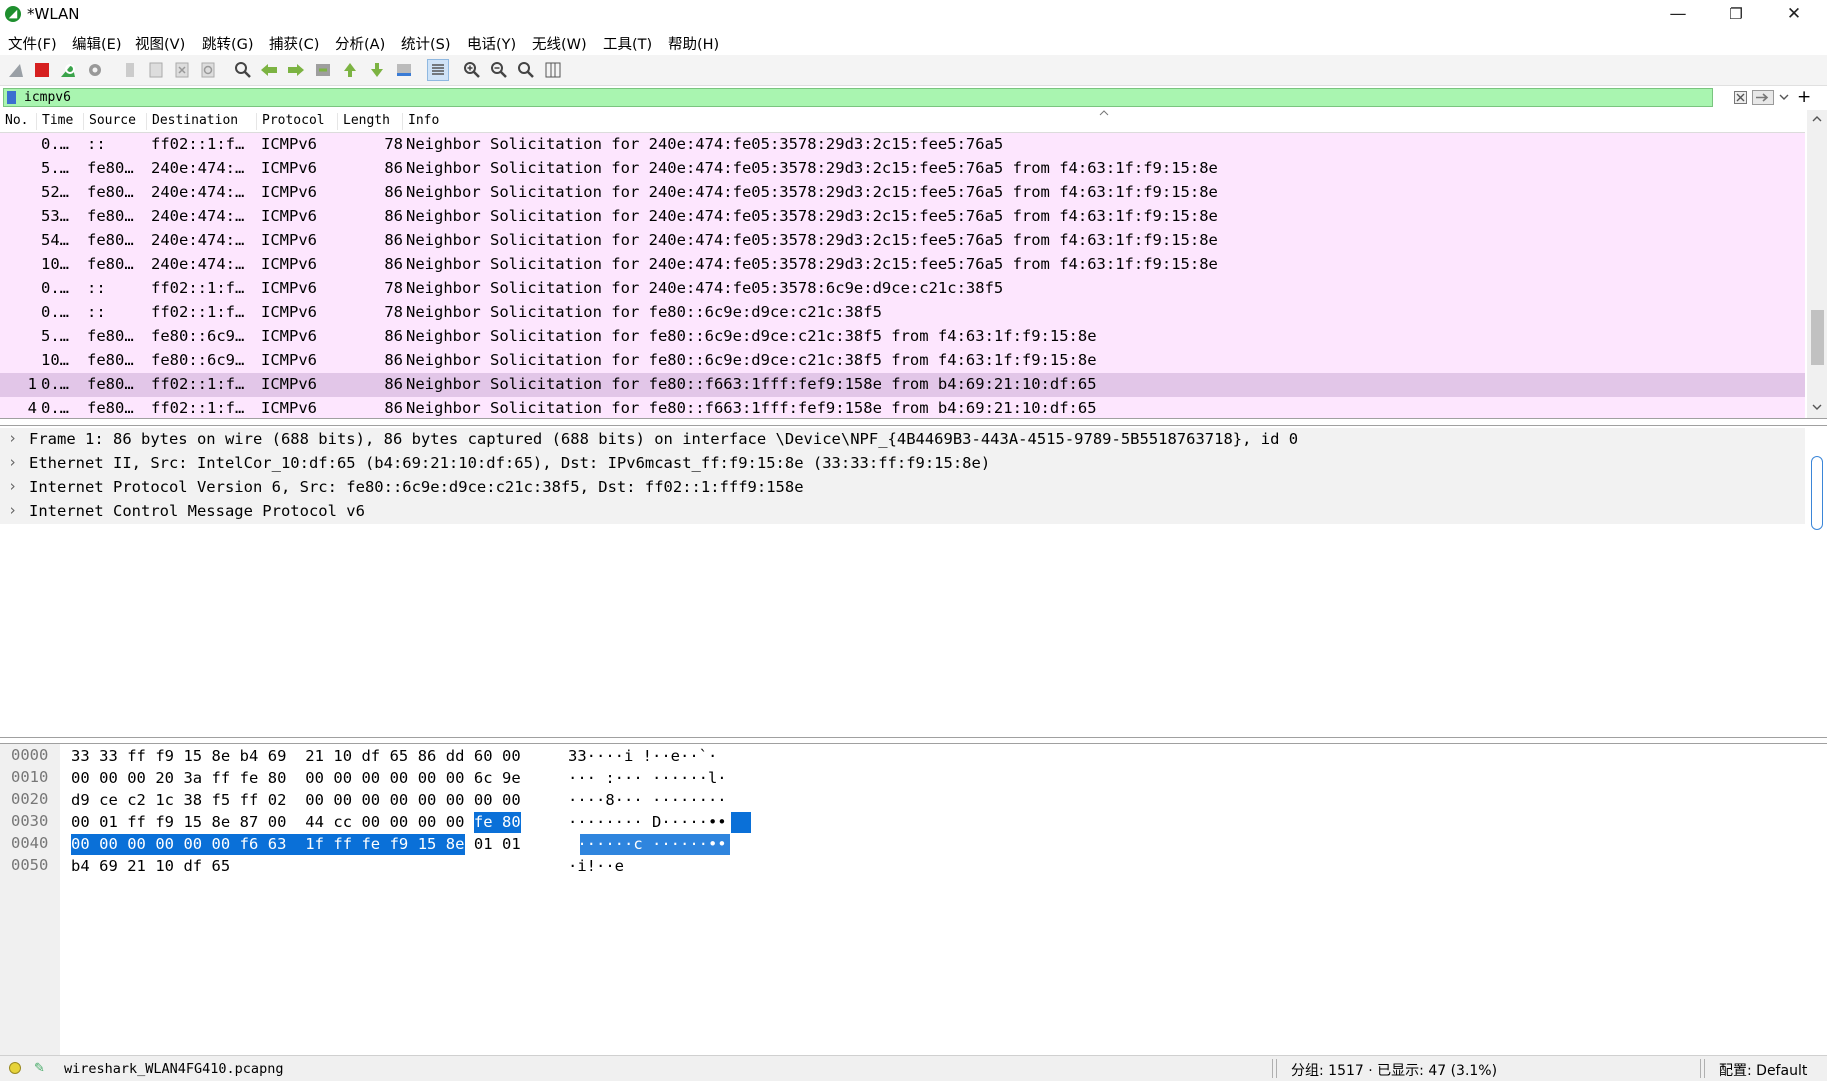  Describe the element at coordinates (11, 97) in the screenshot. I see `filter-bookmark-icon` at that location.